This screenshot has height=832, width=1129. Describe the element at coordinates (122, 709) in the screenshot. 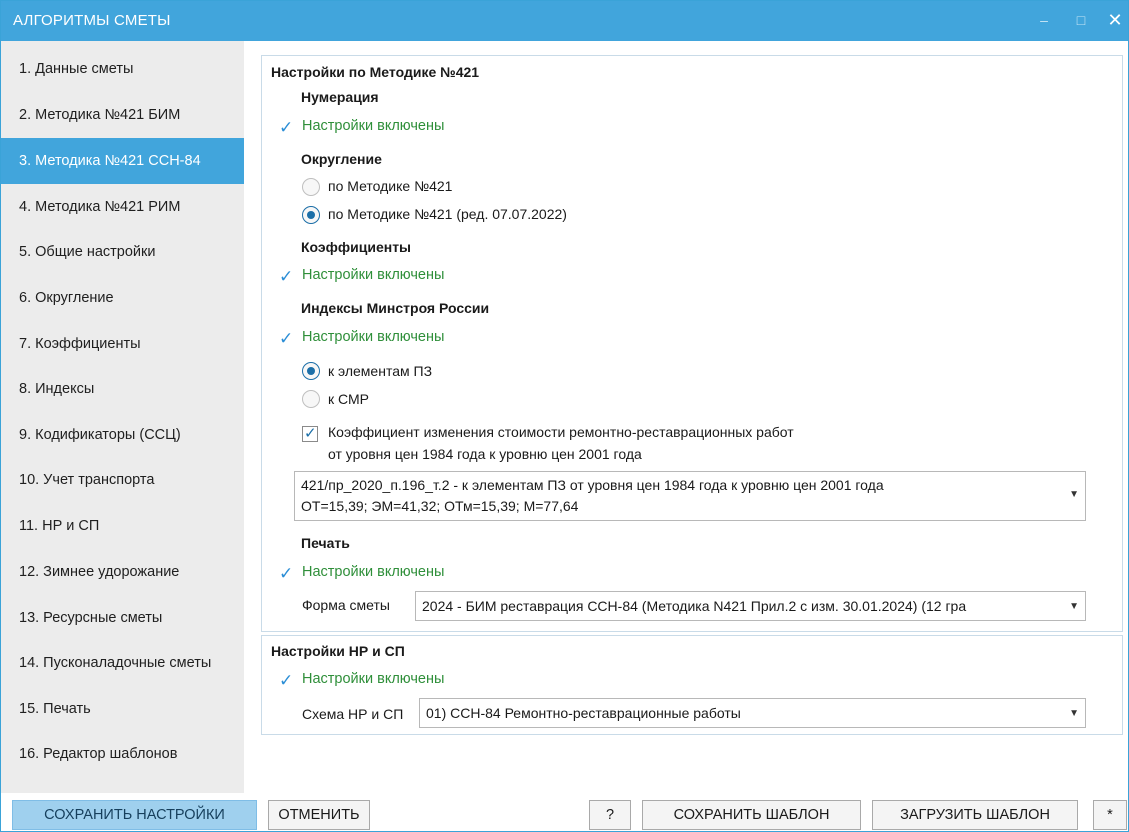

I see `sidebar-item-print: 15. Печать` at that location.